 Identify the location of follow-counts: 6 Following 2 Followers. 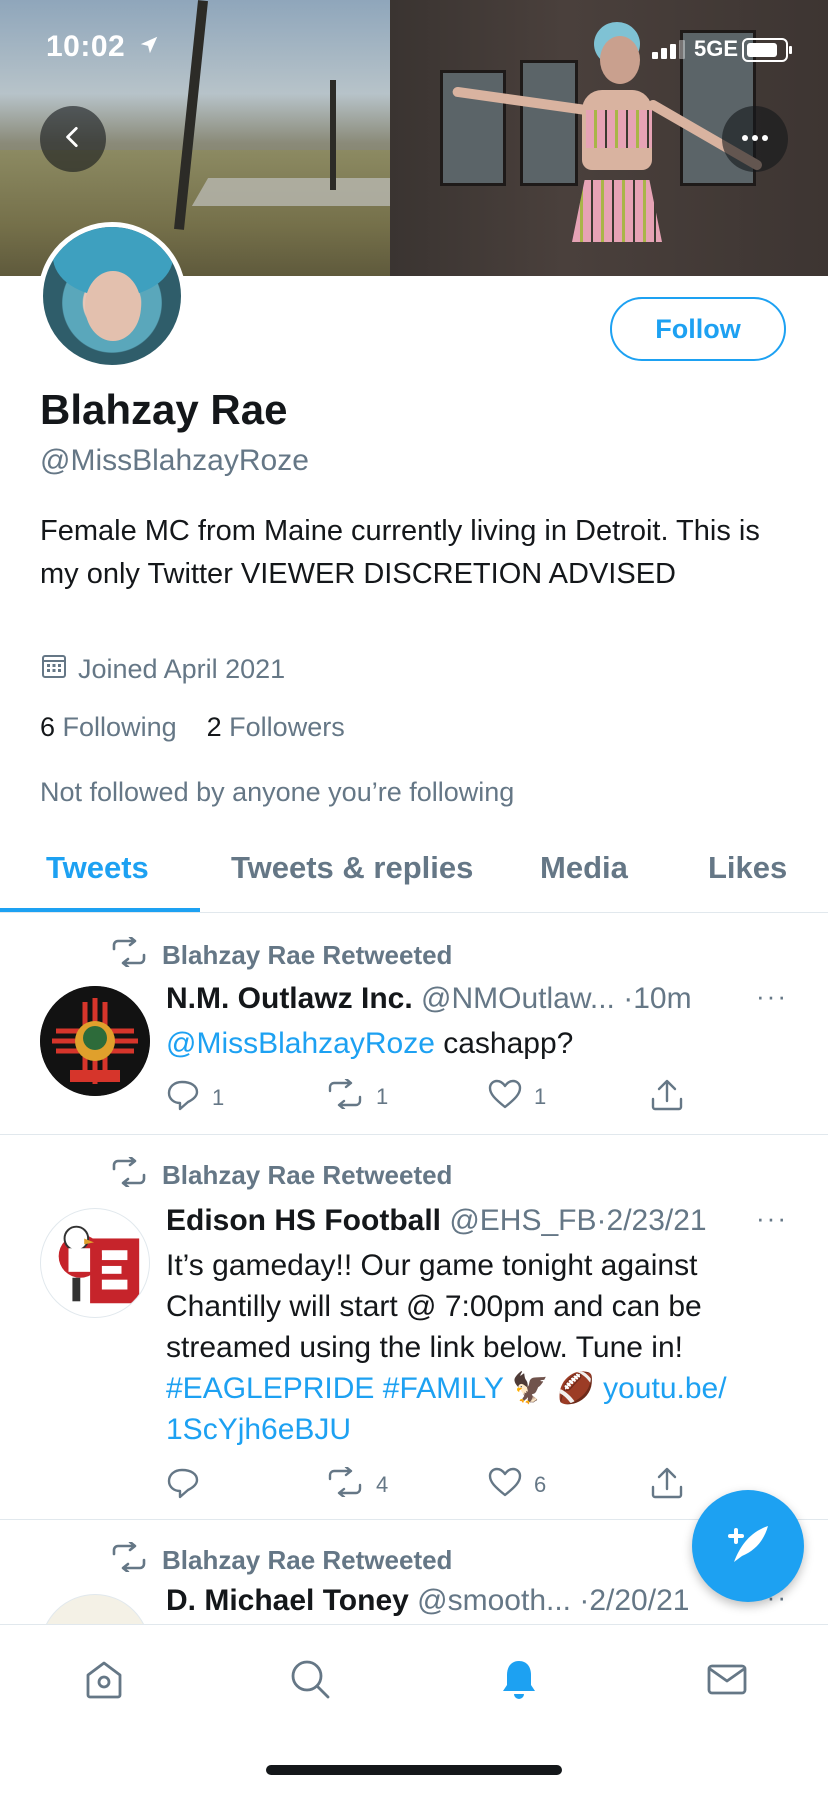
(192, 727).